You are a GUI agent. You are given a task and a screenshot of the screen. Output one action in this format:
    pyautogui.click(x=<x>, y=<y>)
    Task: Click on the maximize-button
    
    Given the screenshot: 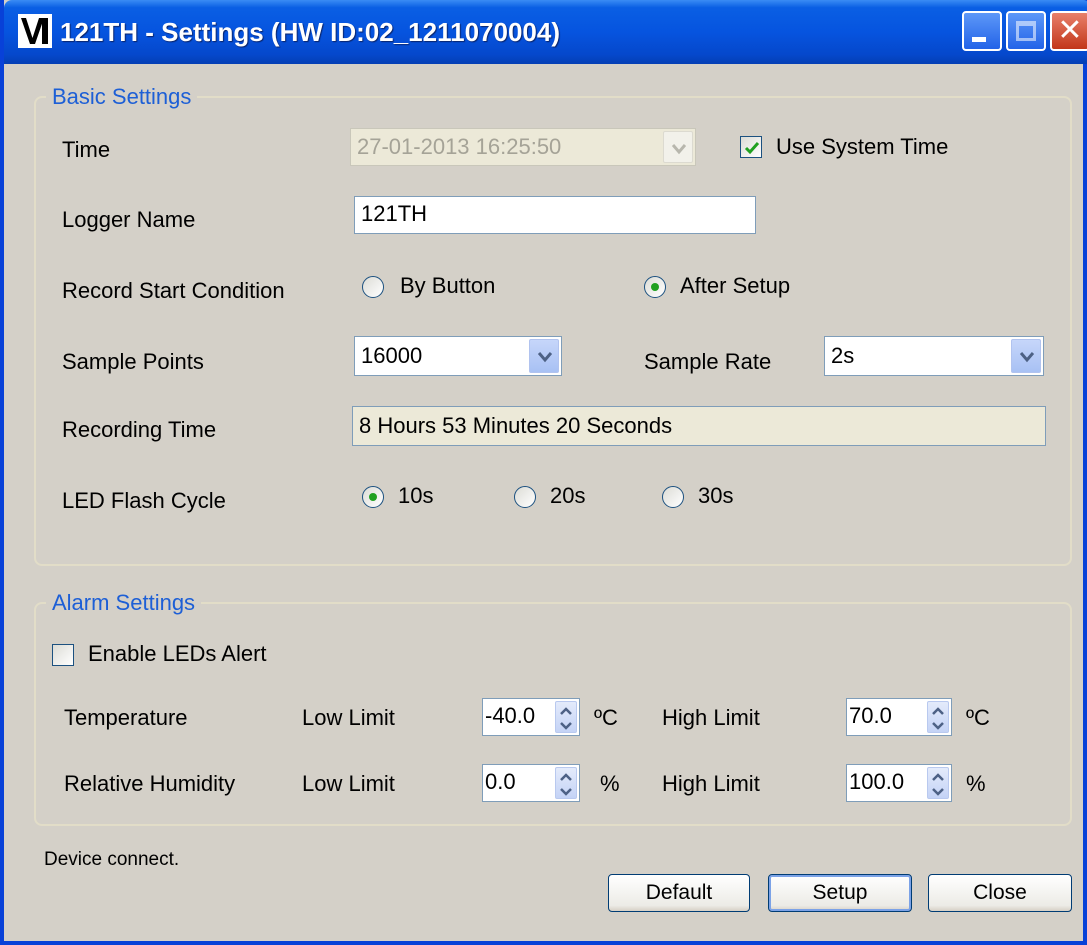 What is the action you would take?
    pyautogui.click(x=1026, y=31)
    